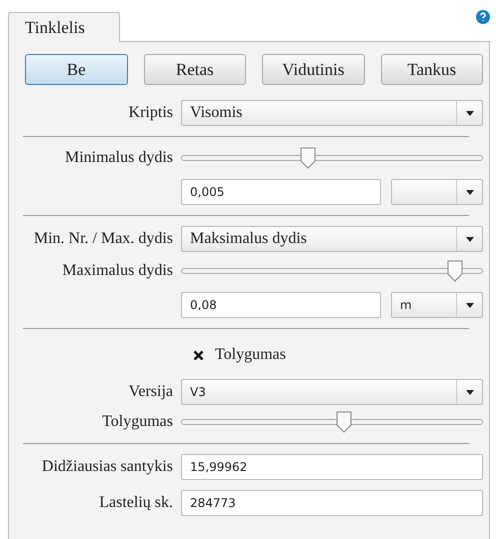  Describe the element at coordinates (437, 192) in the screenshot. I see `dropdown` at that location.